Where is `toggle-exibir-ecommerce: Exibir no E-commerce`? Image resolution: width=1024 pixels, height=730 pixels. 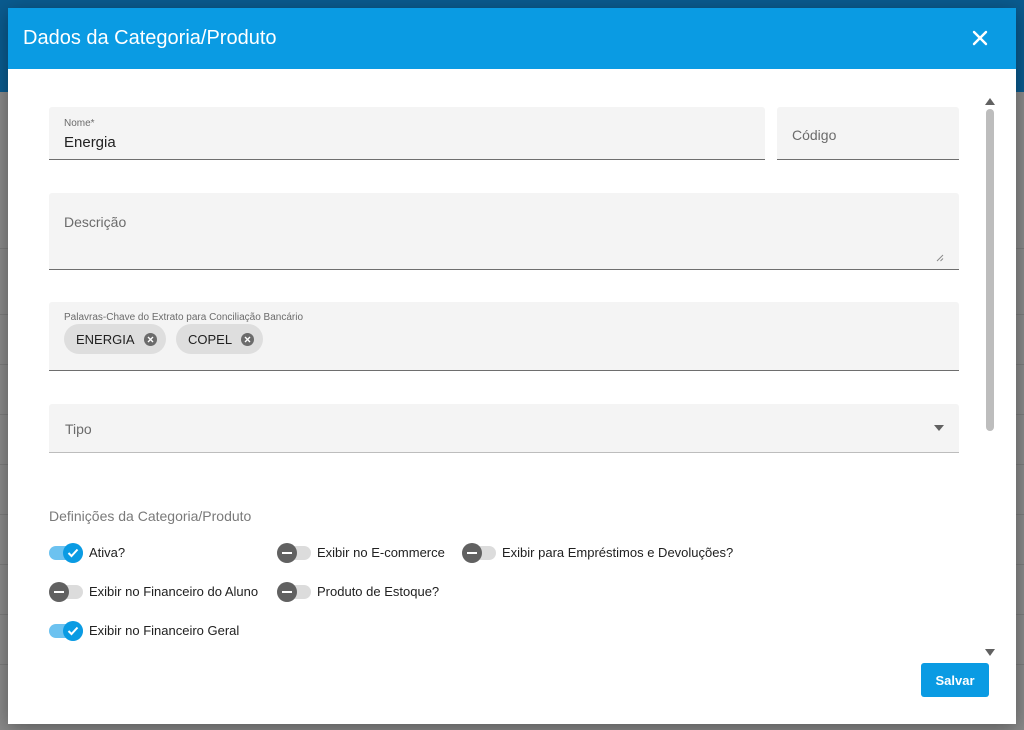
toggle-exibir-ecommerce: Exibir no E-commerce is located at coordinates (361, 552).